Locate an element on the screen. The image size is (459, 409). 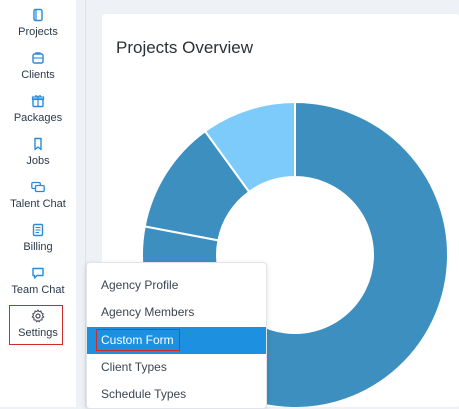
menu-item-label: Agency Profile is located at coordinates (140, 285).